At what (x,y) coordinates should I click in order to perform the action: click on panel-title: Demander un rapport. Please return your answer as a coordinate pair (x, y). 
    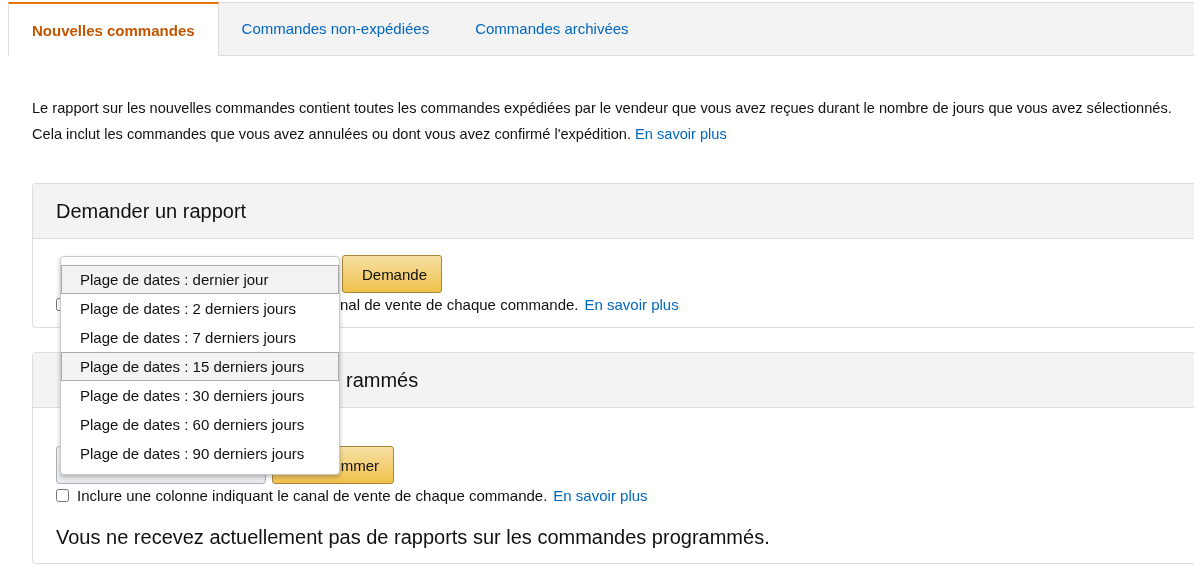
    Looking at the image, I should click on (151, 211).